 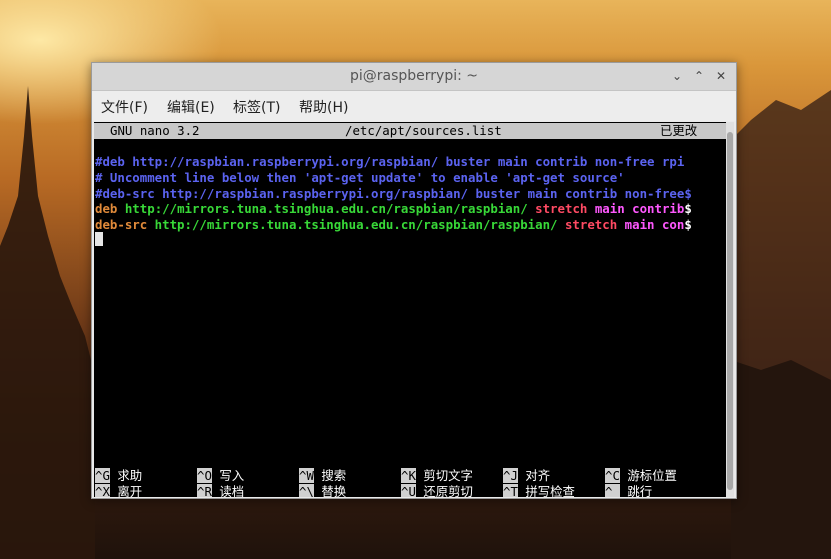 What do you see at coordinates (699, 76) in the screenshot?
I see `maximize-icon: ⌃` at bounding box center [699, 76].